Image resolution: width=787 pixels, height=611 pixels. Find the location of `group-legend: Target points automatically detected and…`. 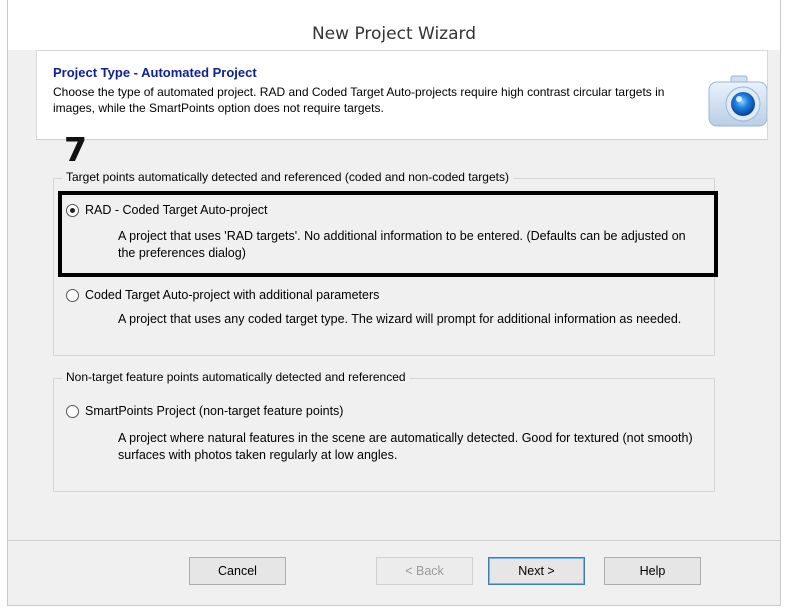

group-legend: Target points automatically detected and… is located at coordinates (287, 177).